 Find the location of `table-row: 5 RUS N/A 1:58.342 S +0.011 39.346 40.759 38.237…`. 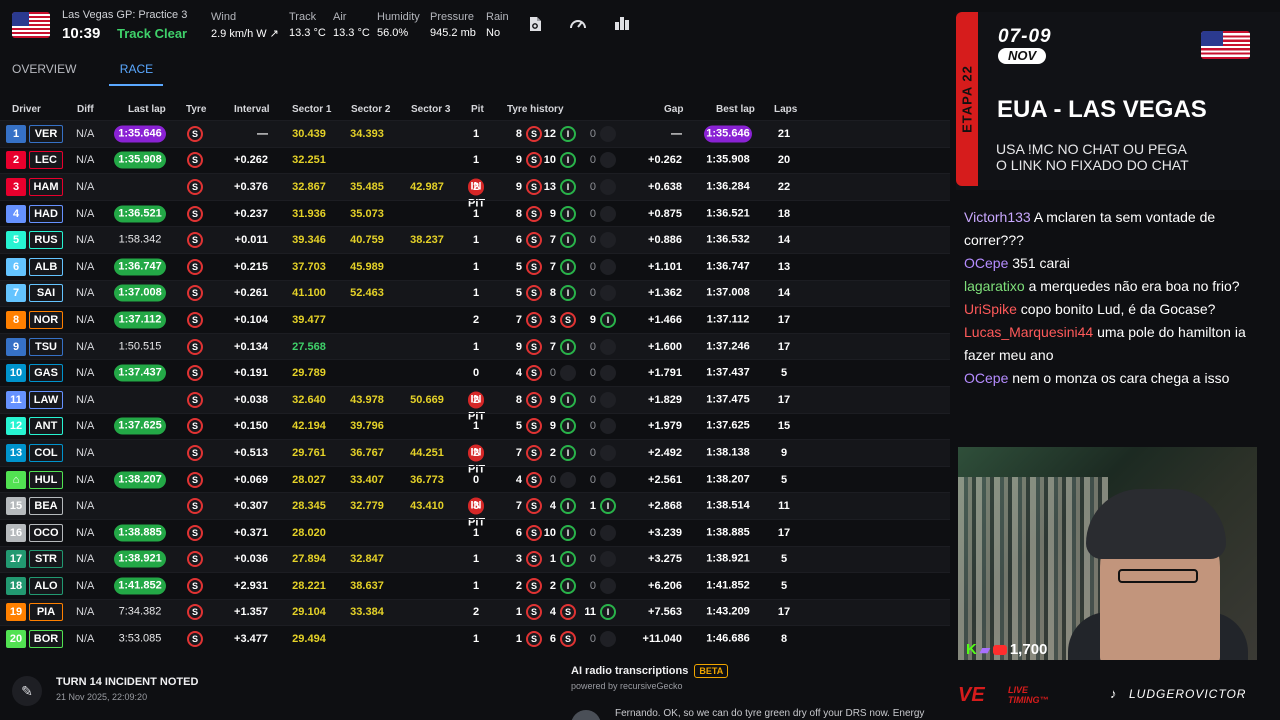

table-row: 5 RUS N/A 1:58.342 S +0.011 39.346 40.759 38.237… is located at coordinates (475, 239).